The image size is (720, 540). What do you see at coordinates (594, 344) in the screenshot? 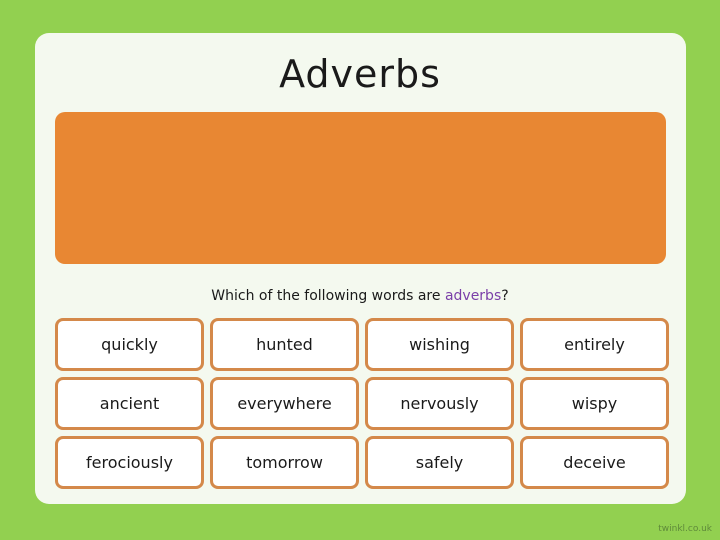
I see `word-card: entirely` at bounding box center [594, 344].